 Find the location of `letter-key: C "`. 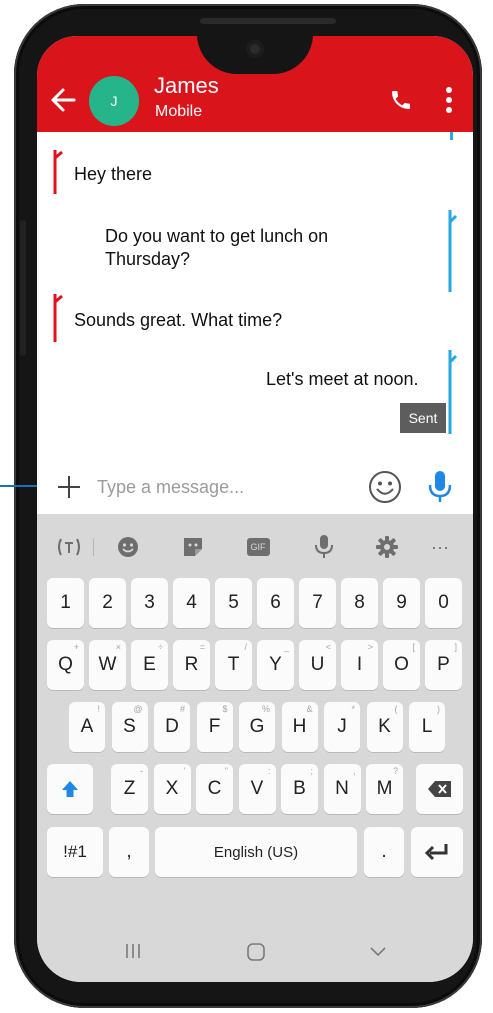

letter-key: C " is located at coordinates (214, 789).